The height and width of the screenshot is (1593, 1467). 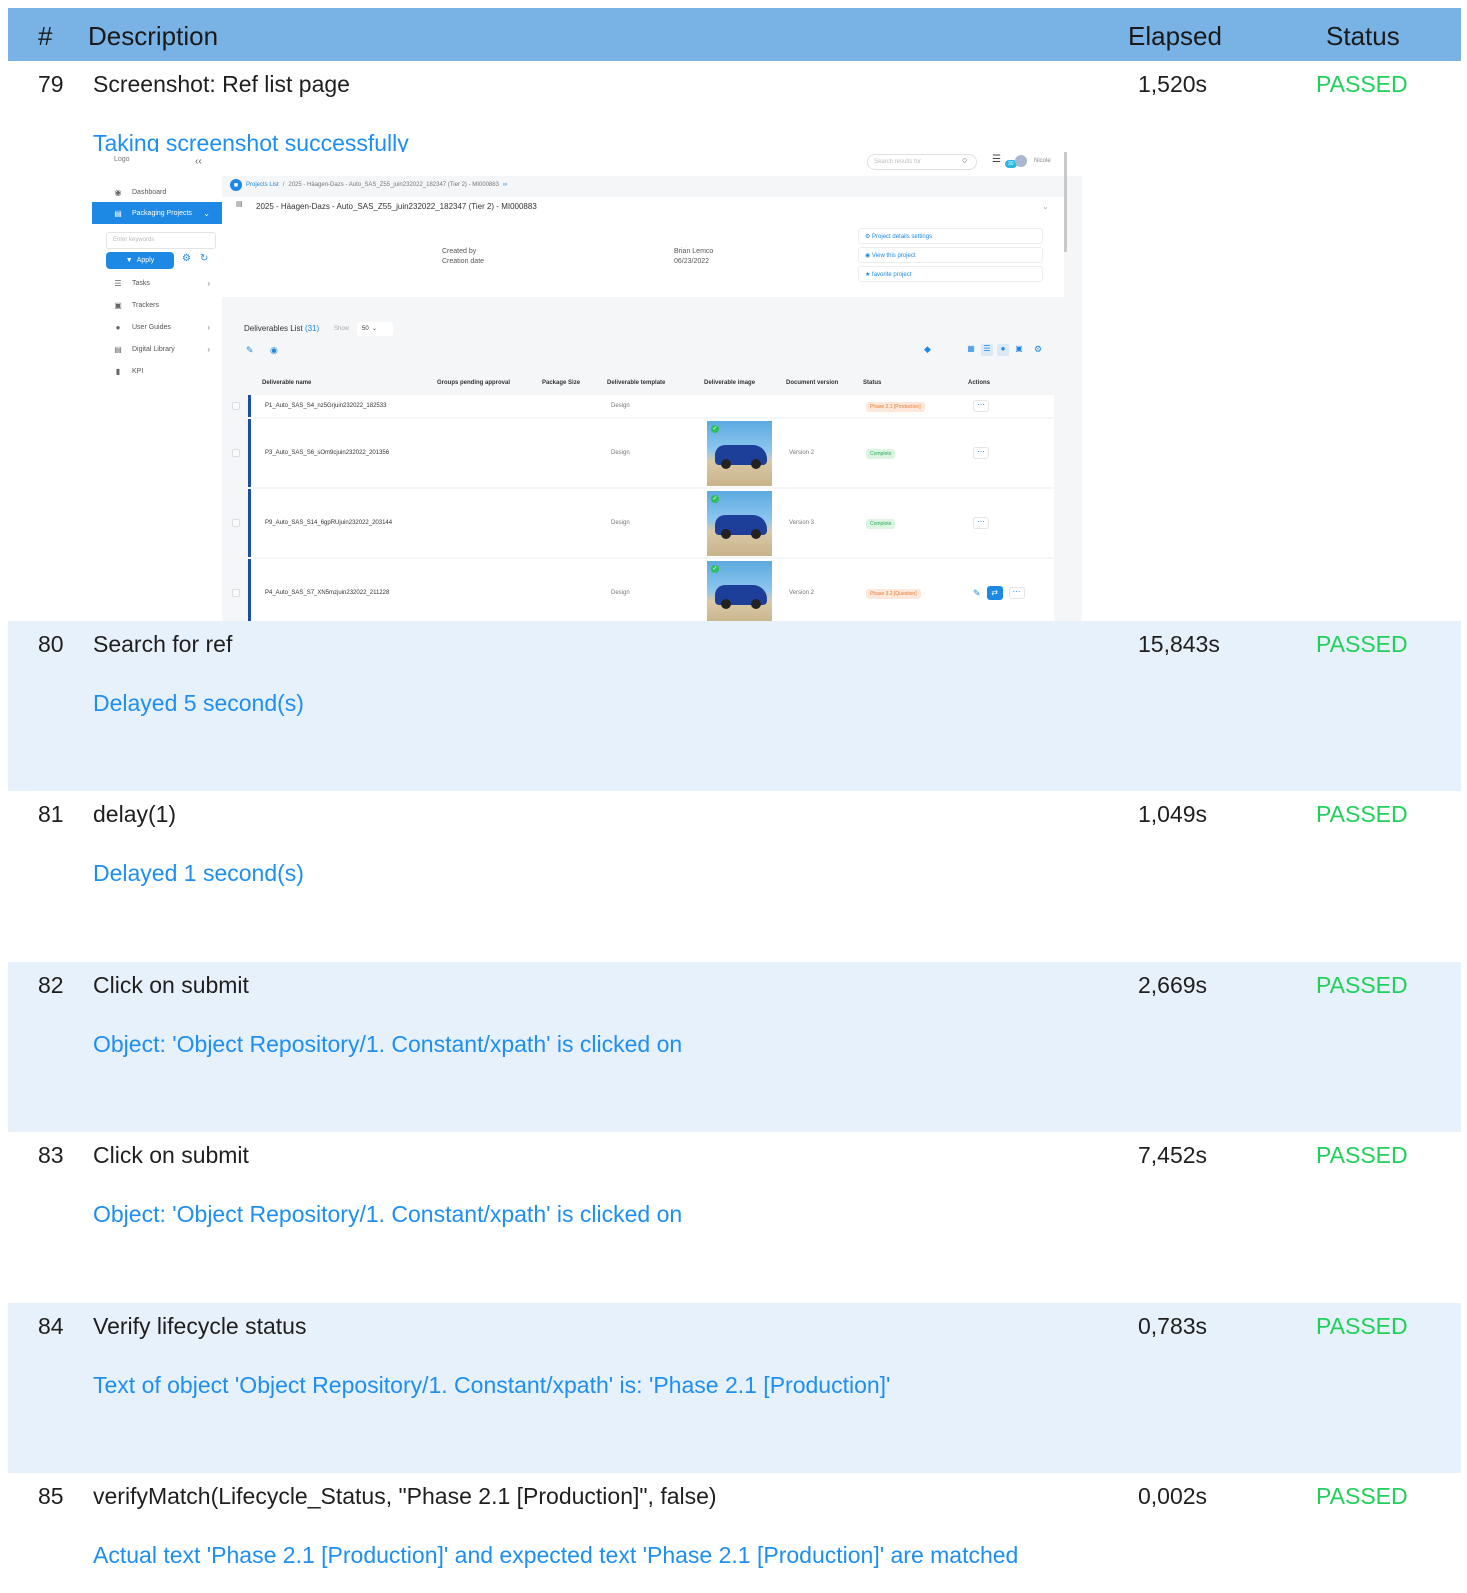 What do you see at coordinates (274, 350) in the screenshot?
I see `eye-icon: ◉` at bounding box center [274, 350].